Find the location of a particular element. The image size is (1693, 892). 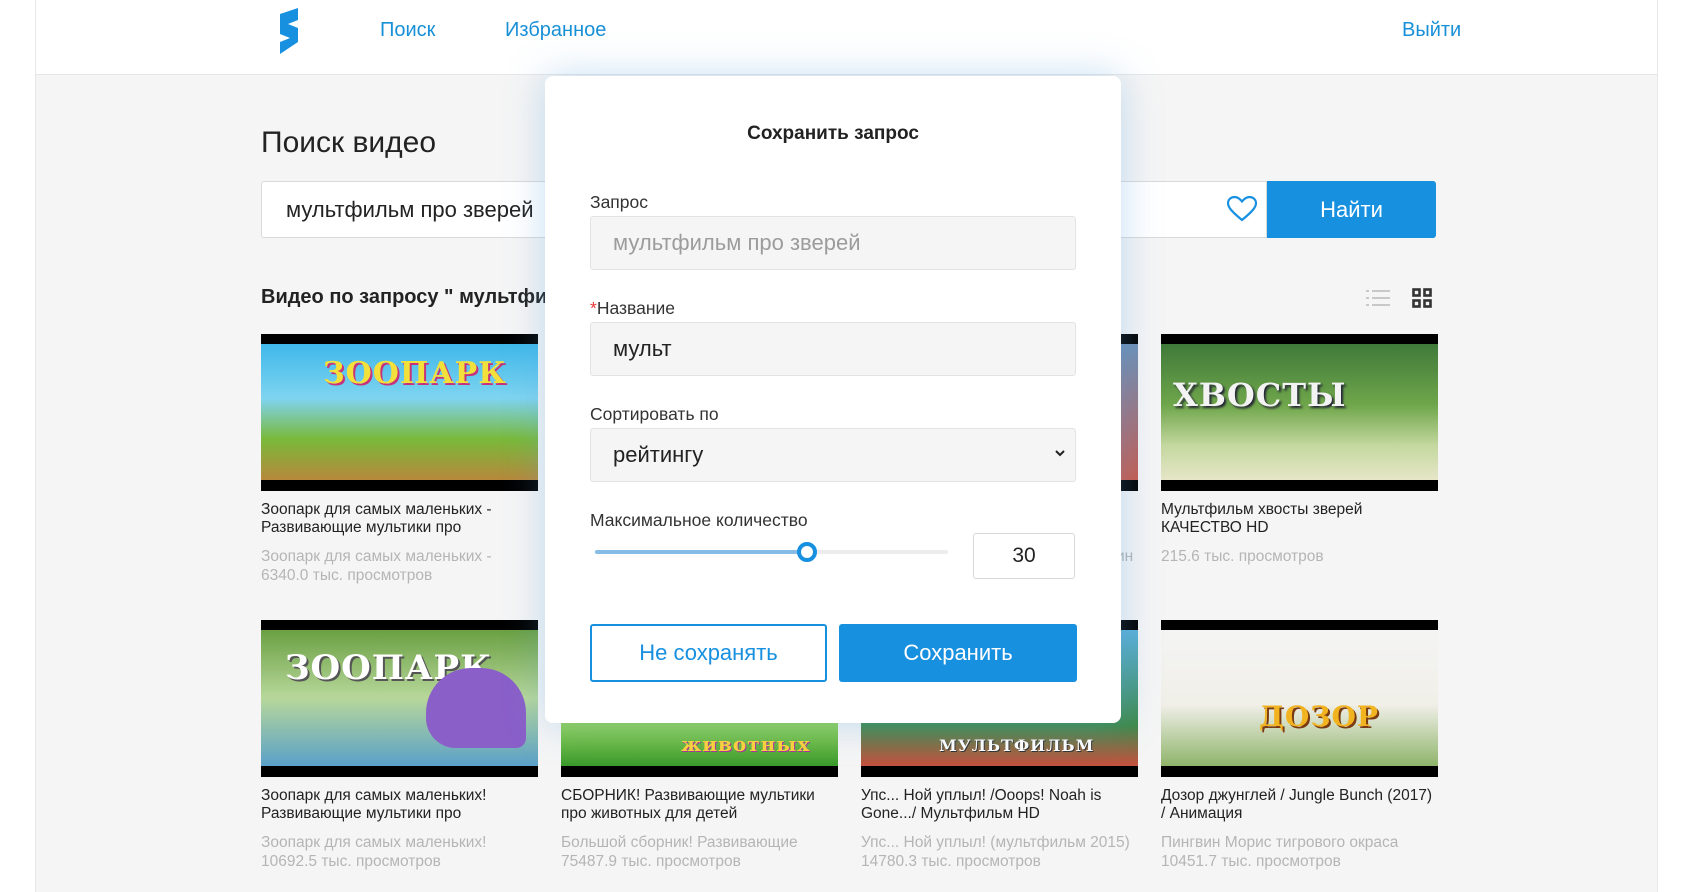

max-count-slider is located at coordinates (771, 552).